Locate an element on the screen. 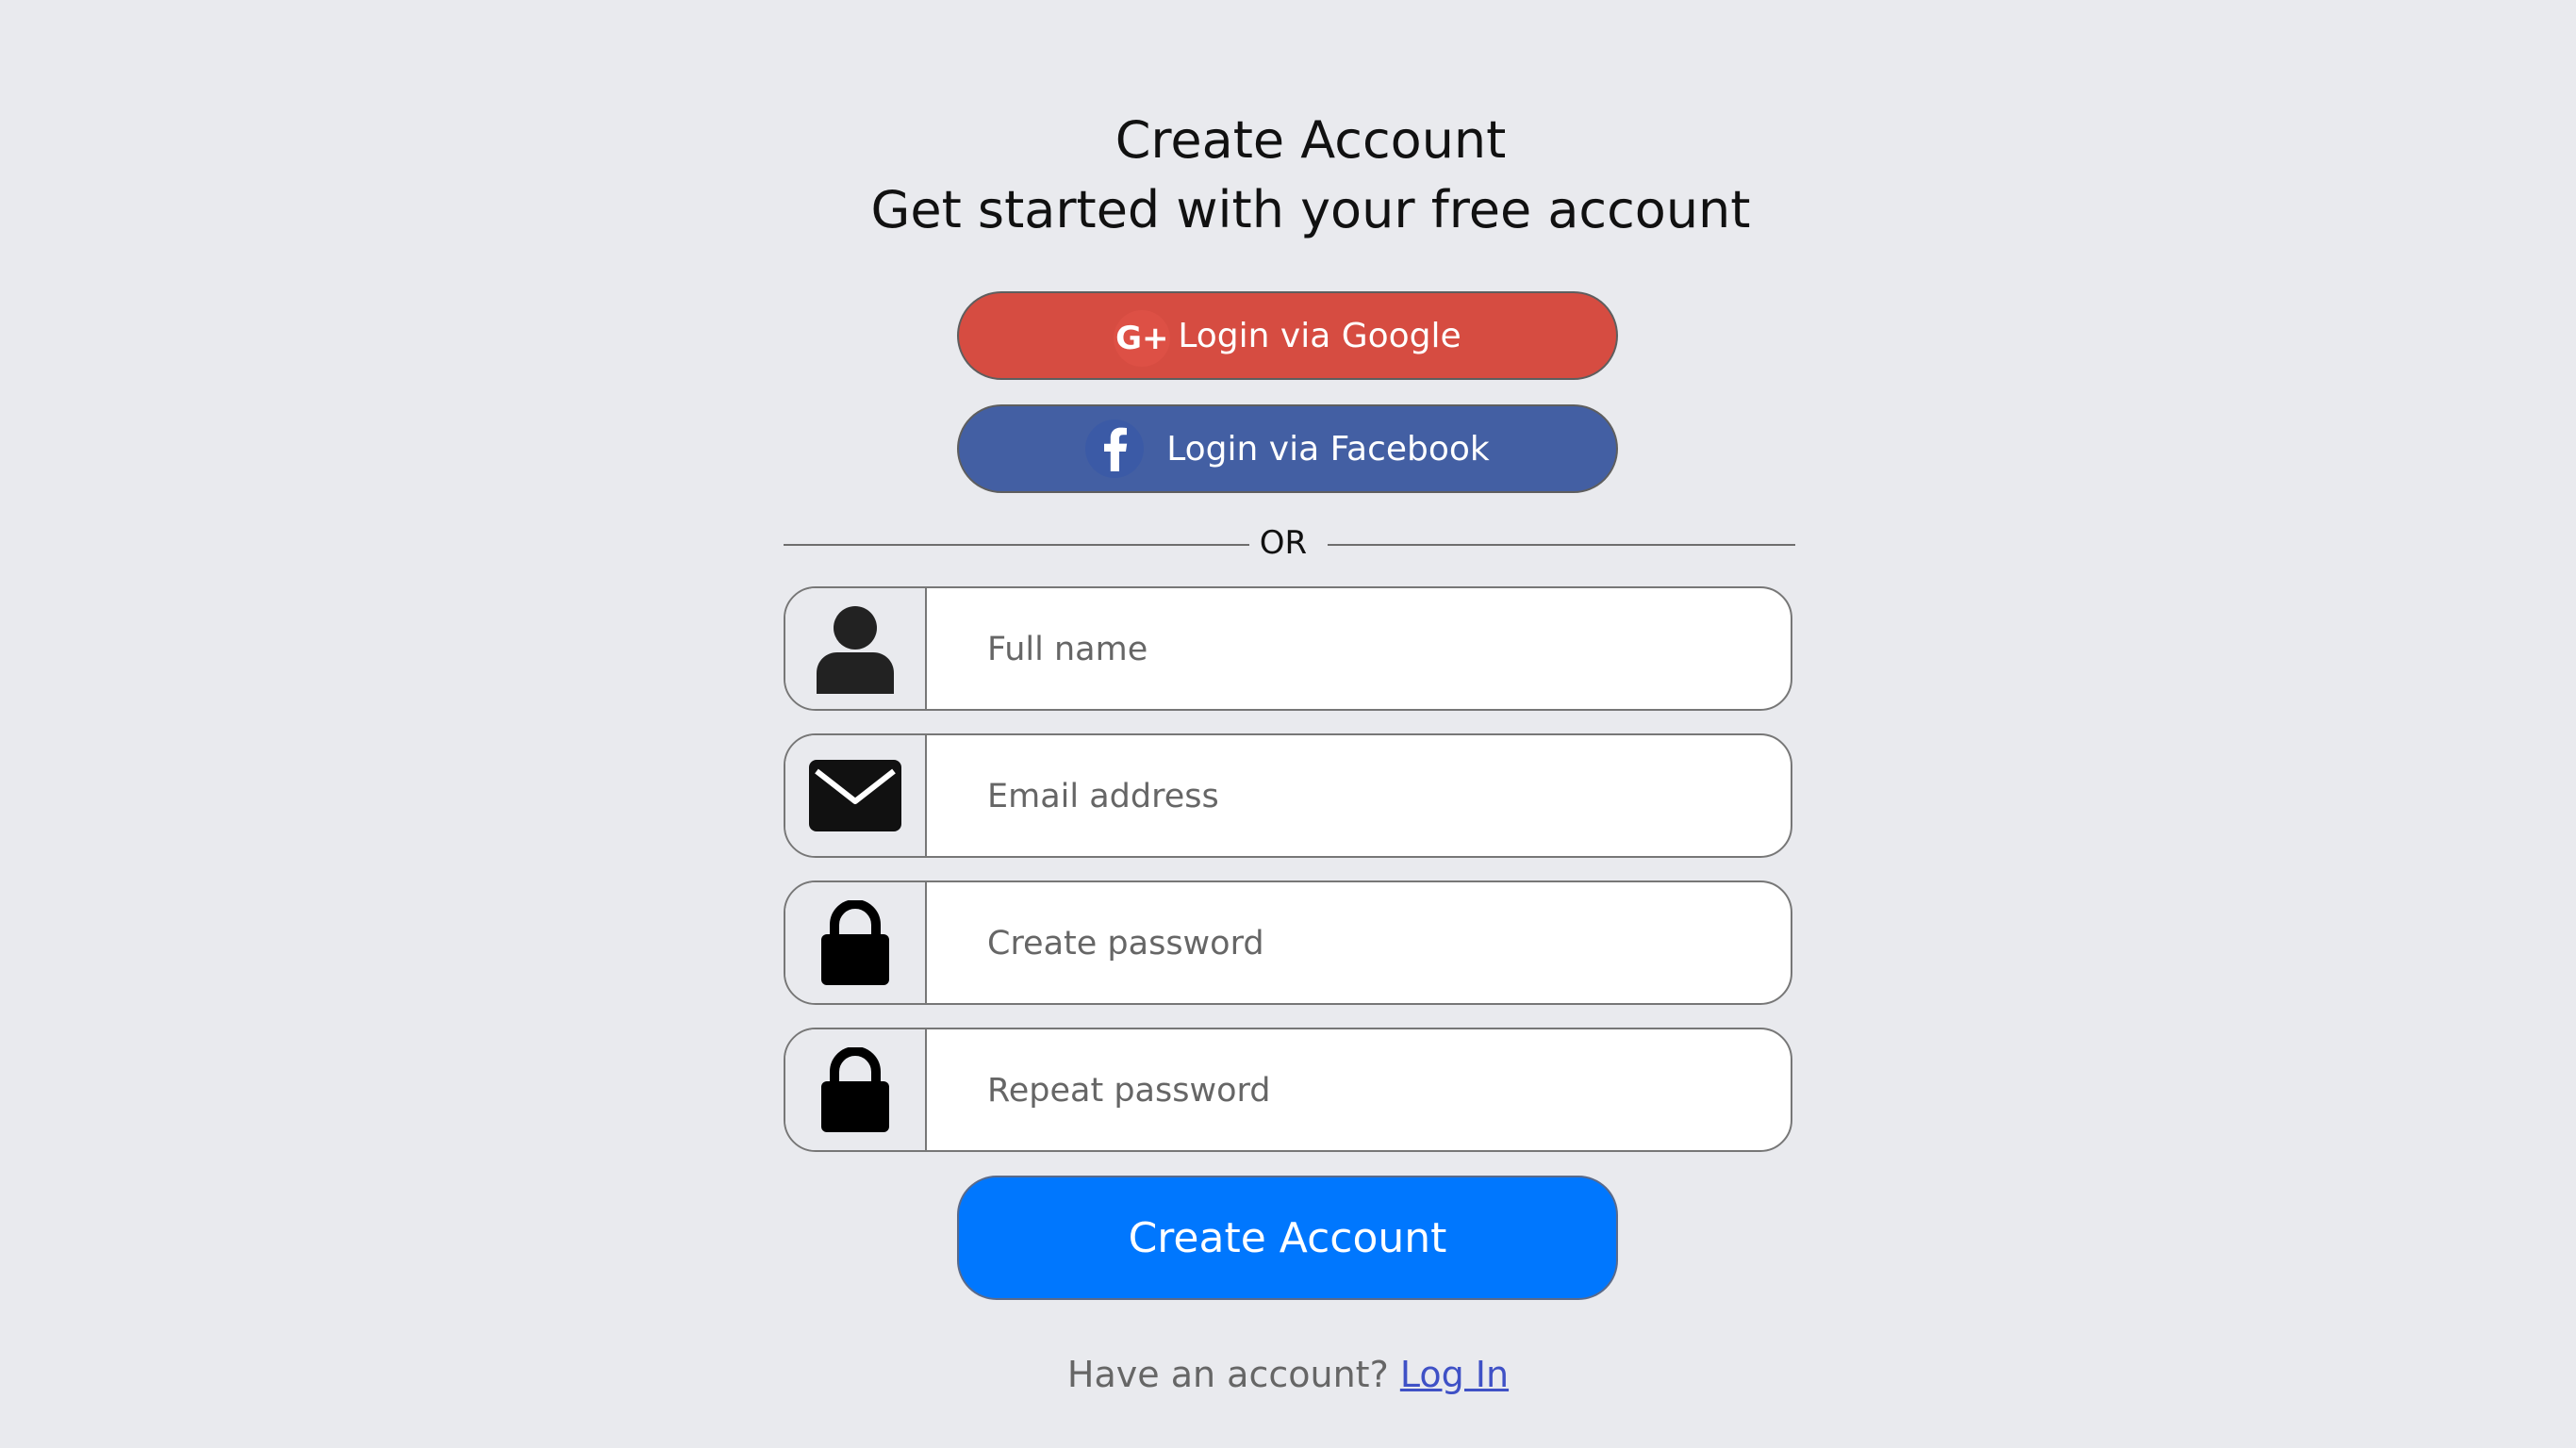 Image resolution: width=2576 pixels, height=1448 pixels. email-field is located at coordinates (1288, 795).